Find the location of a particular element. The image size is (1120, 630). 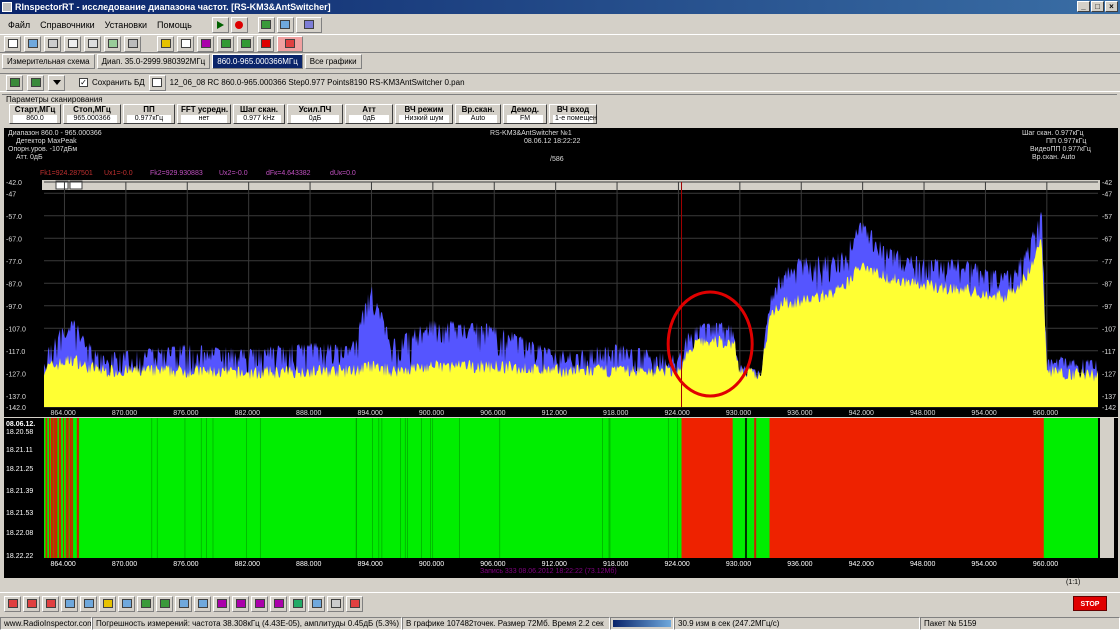

param-button-5: Усил.ПЧ 0дБ is located at coordinates (315, 114).